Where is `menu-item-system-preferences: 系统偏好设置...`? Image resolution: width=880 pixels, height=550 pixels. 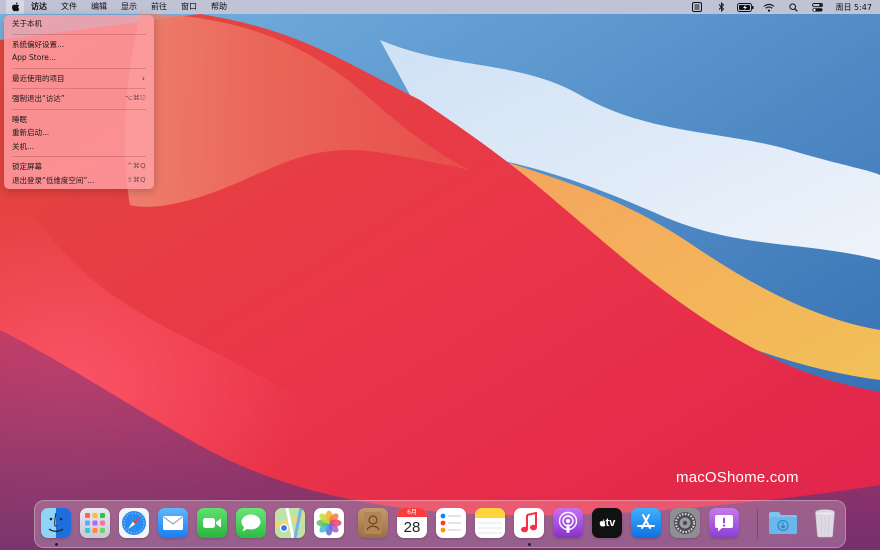
menu-item-system-preferences: 系统偏好设置... is located at coordinates (79, 45).